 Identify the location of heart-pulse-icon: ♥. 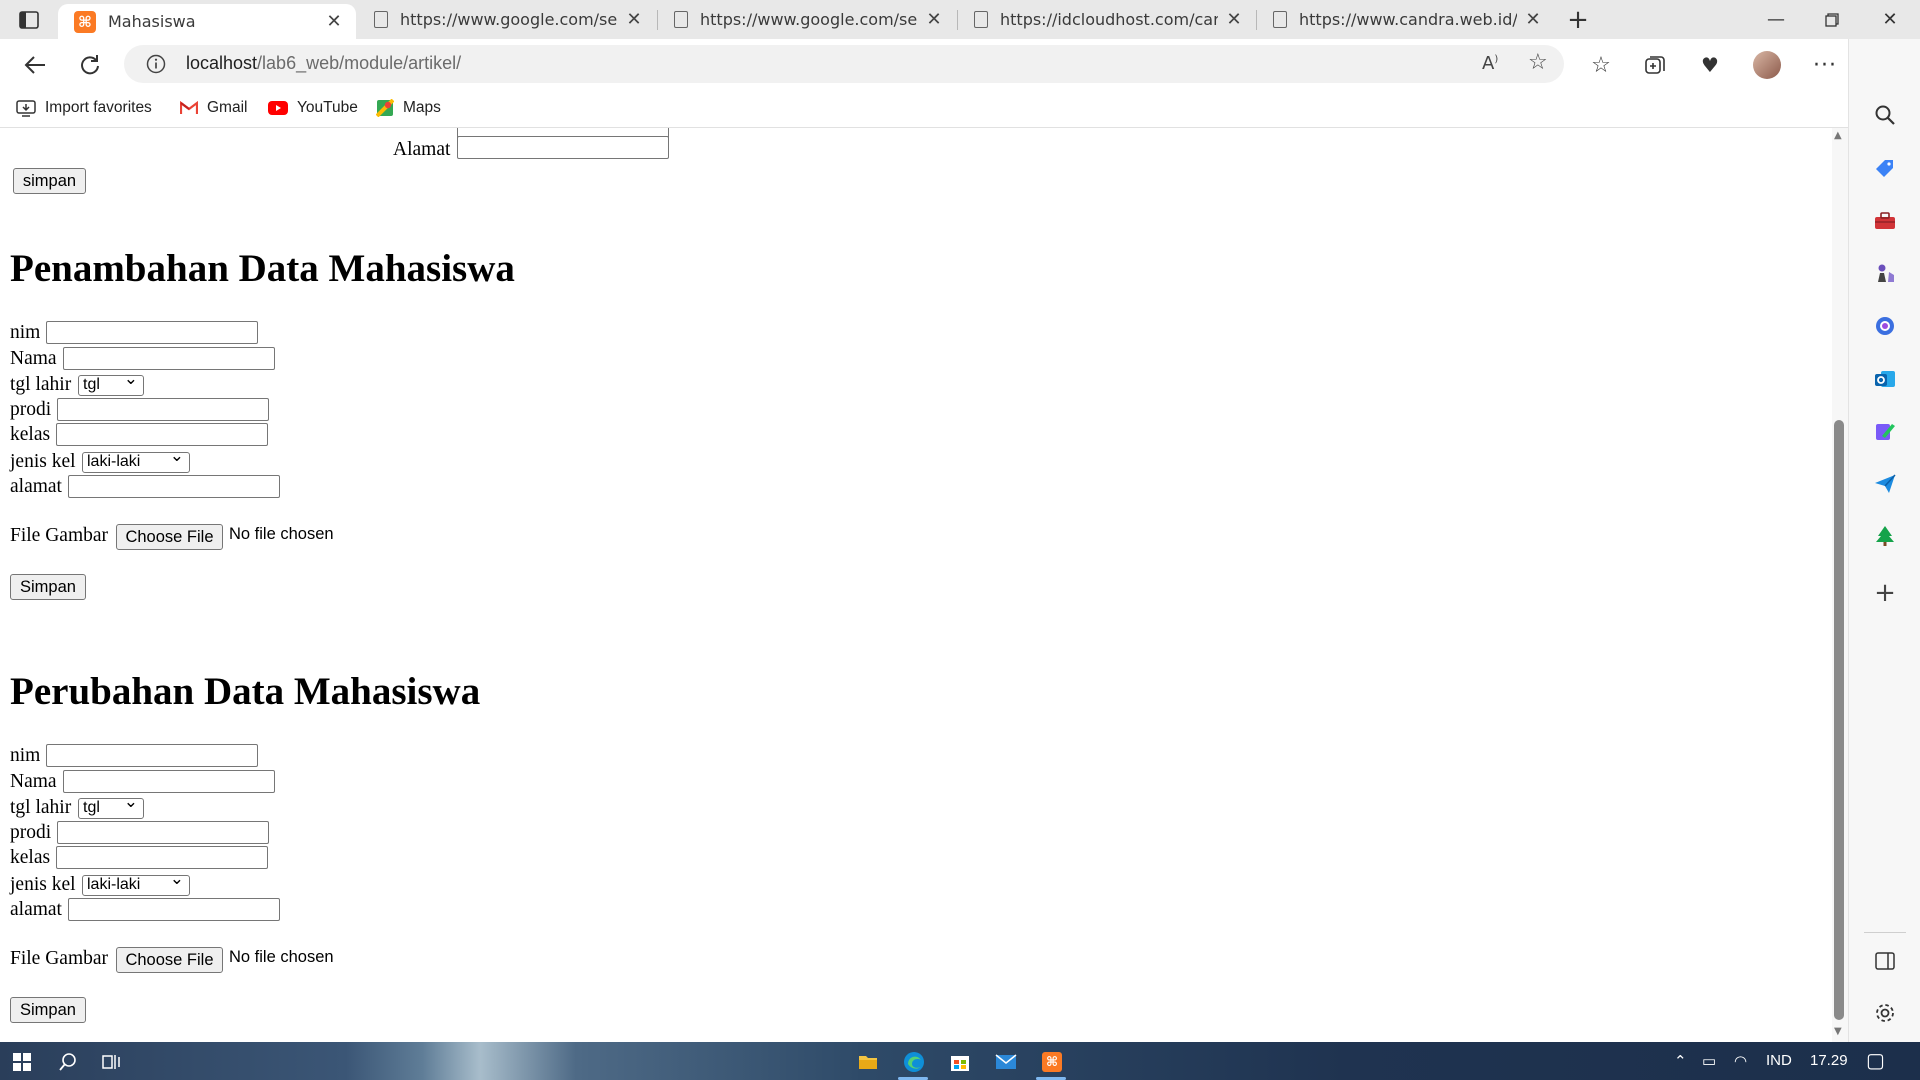
(1710, 65).